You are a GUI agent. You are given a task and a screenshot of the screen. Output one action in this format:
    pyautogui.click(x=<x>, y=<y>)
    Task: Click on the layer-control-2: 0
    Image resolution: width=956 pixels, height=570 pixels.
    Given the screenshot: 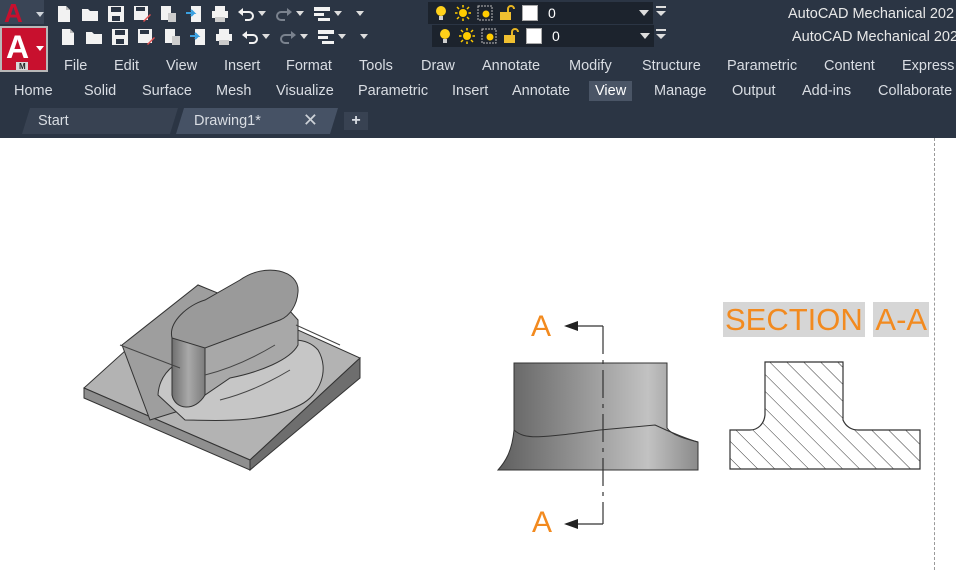 What is the action you would take?
    pyautogui.click(x=543, y=36)
    